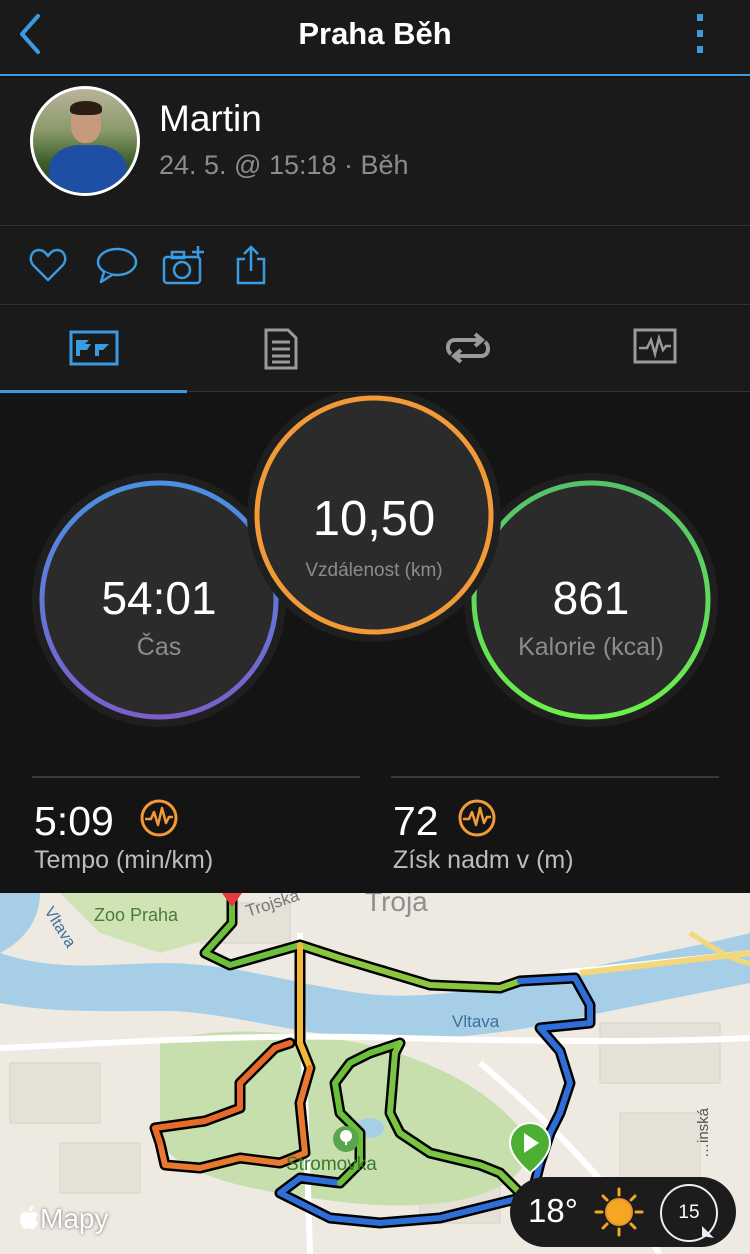  I want to click on activity-meta: 24. 5. @ 15:18 · Běh, so click(284, 165).